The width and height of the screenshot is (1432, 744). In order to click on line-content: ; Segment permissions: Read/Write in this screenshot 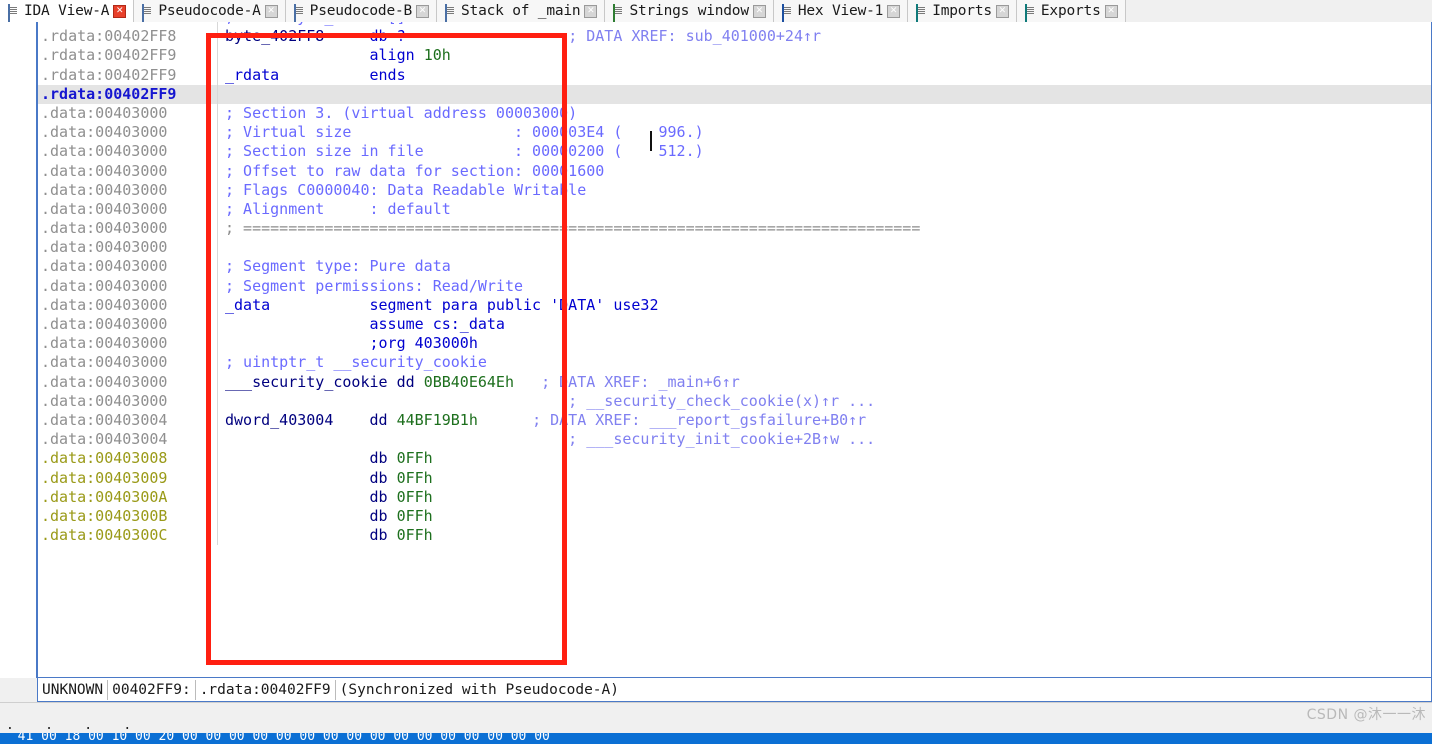, I will do `click(370, 286)`.